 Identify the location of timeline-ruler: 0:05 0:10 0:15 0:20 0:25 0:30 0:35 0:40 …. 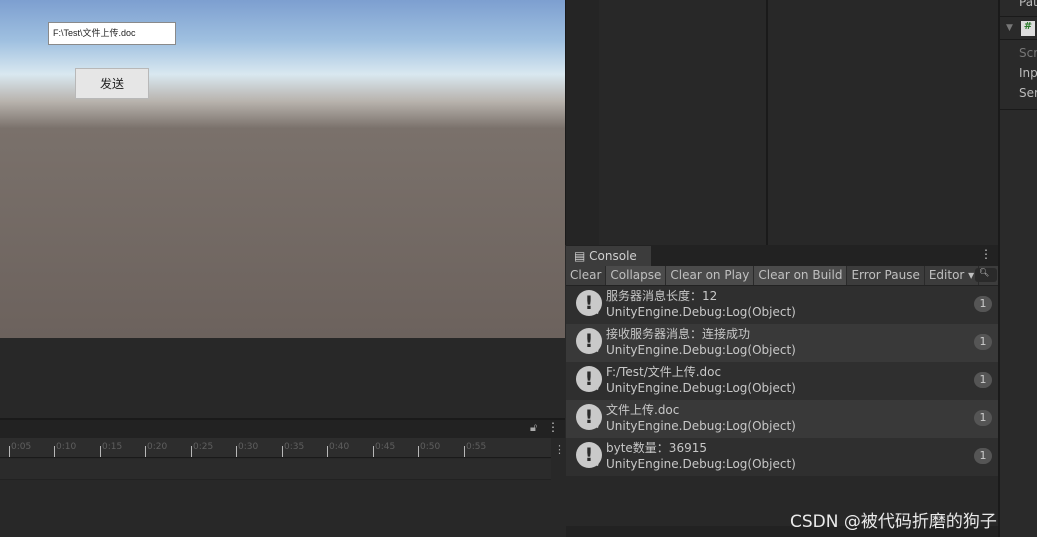
(275, 448).